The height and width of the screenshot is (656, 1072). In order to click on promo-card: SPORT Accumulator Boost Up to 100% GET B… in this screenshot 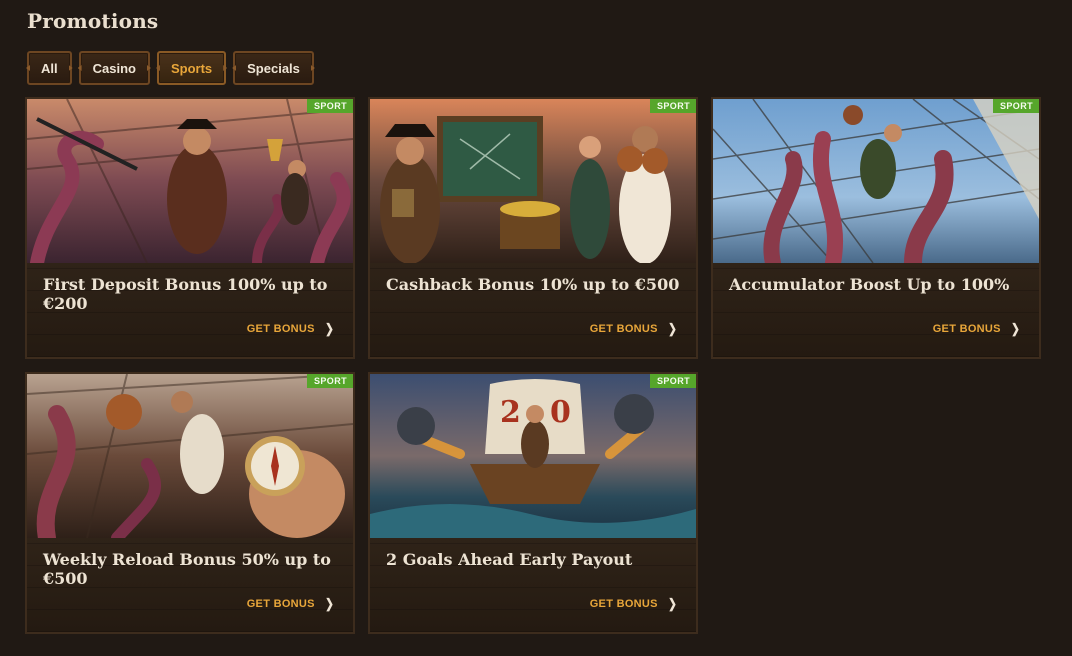, I will do `click(876, 228)`.